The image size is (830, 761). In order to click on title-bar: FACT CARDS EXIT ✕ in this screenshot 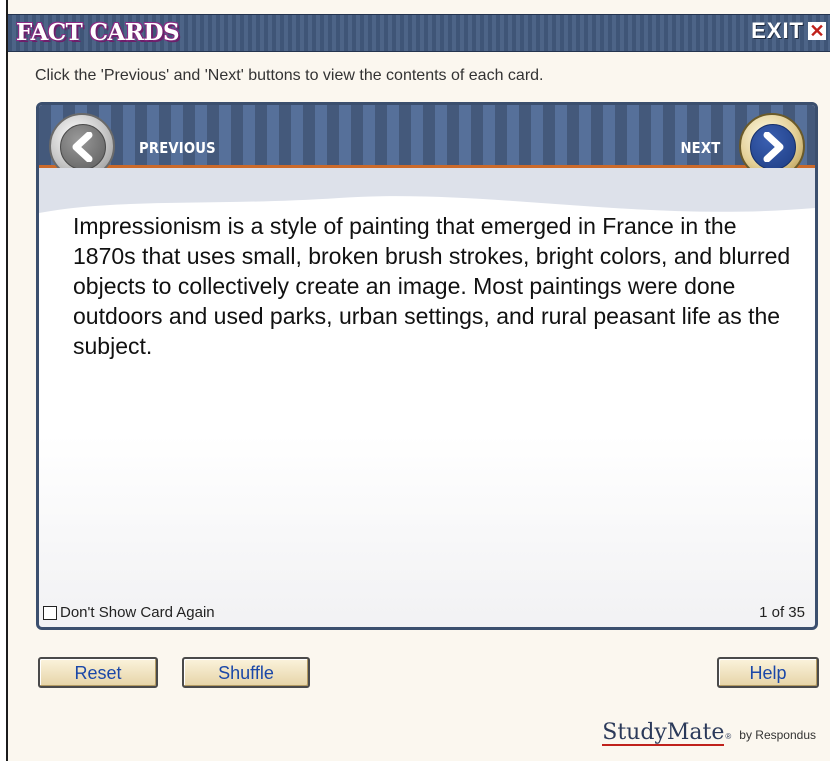, I will do `click(419, 33)`.